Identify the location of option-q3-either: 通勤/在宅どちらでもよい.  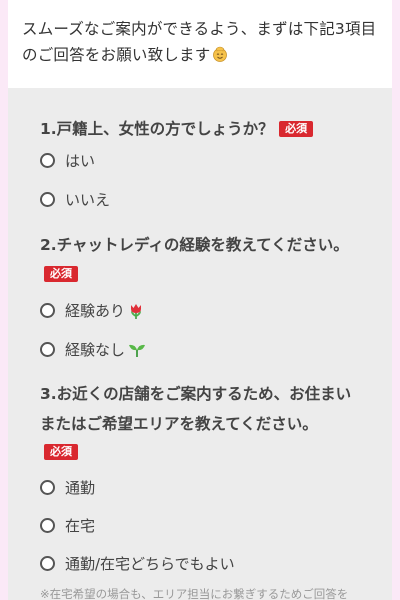
(137, 563).